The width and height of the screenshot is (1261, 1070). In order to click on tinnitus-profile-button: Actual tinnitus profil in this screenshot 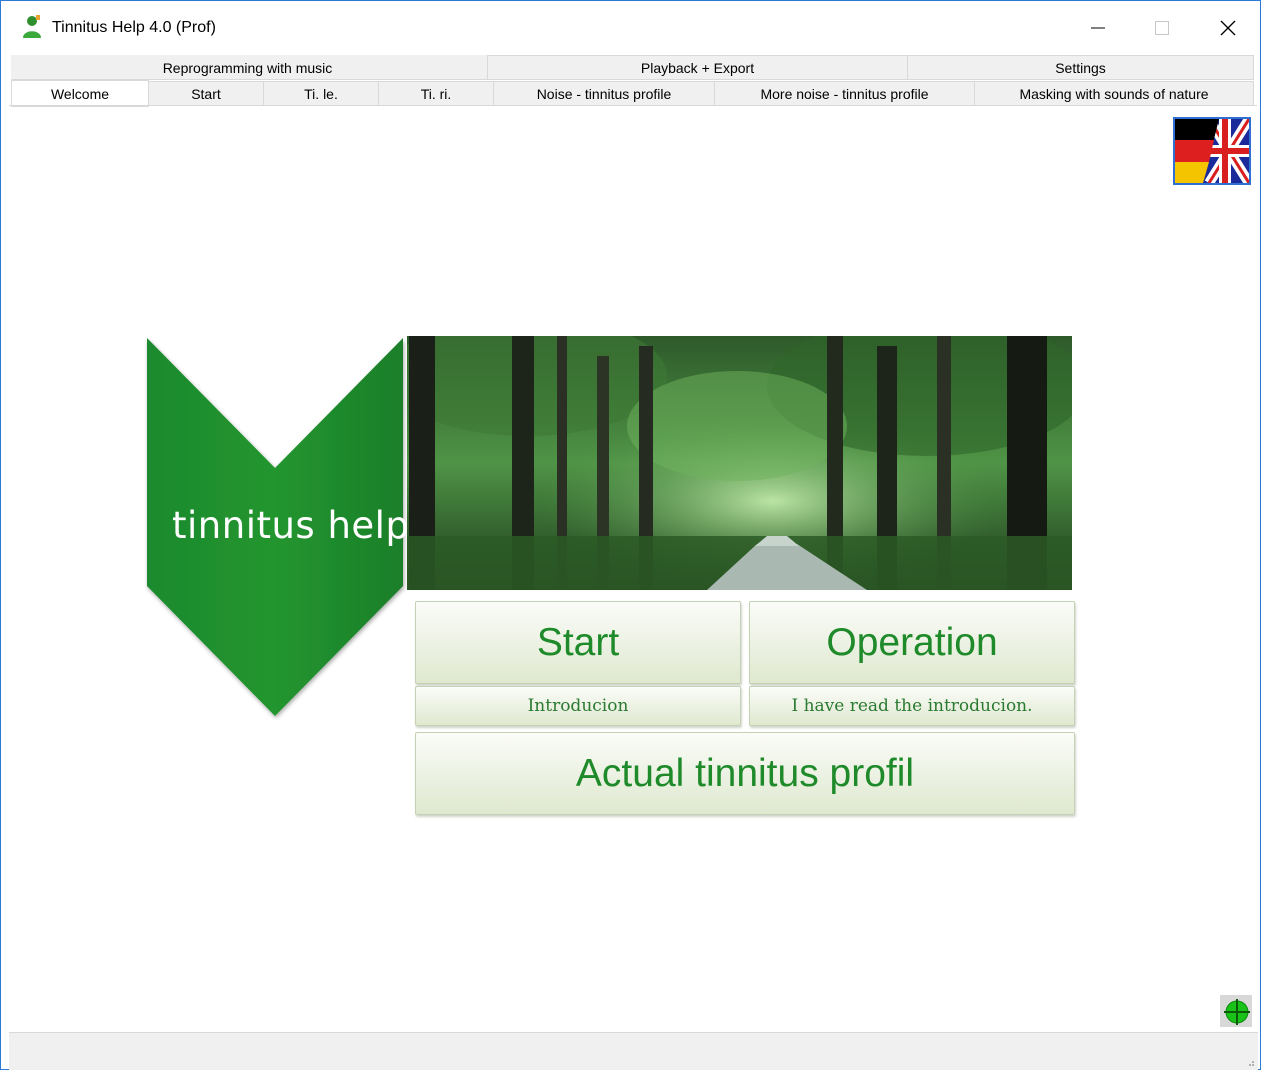, I will do `click(745, 773)`.